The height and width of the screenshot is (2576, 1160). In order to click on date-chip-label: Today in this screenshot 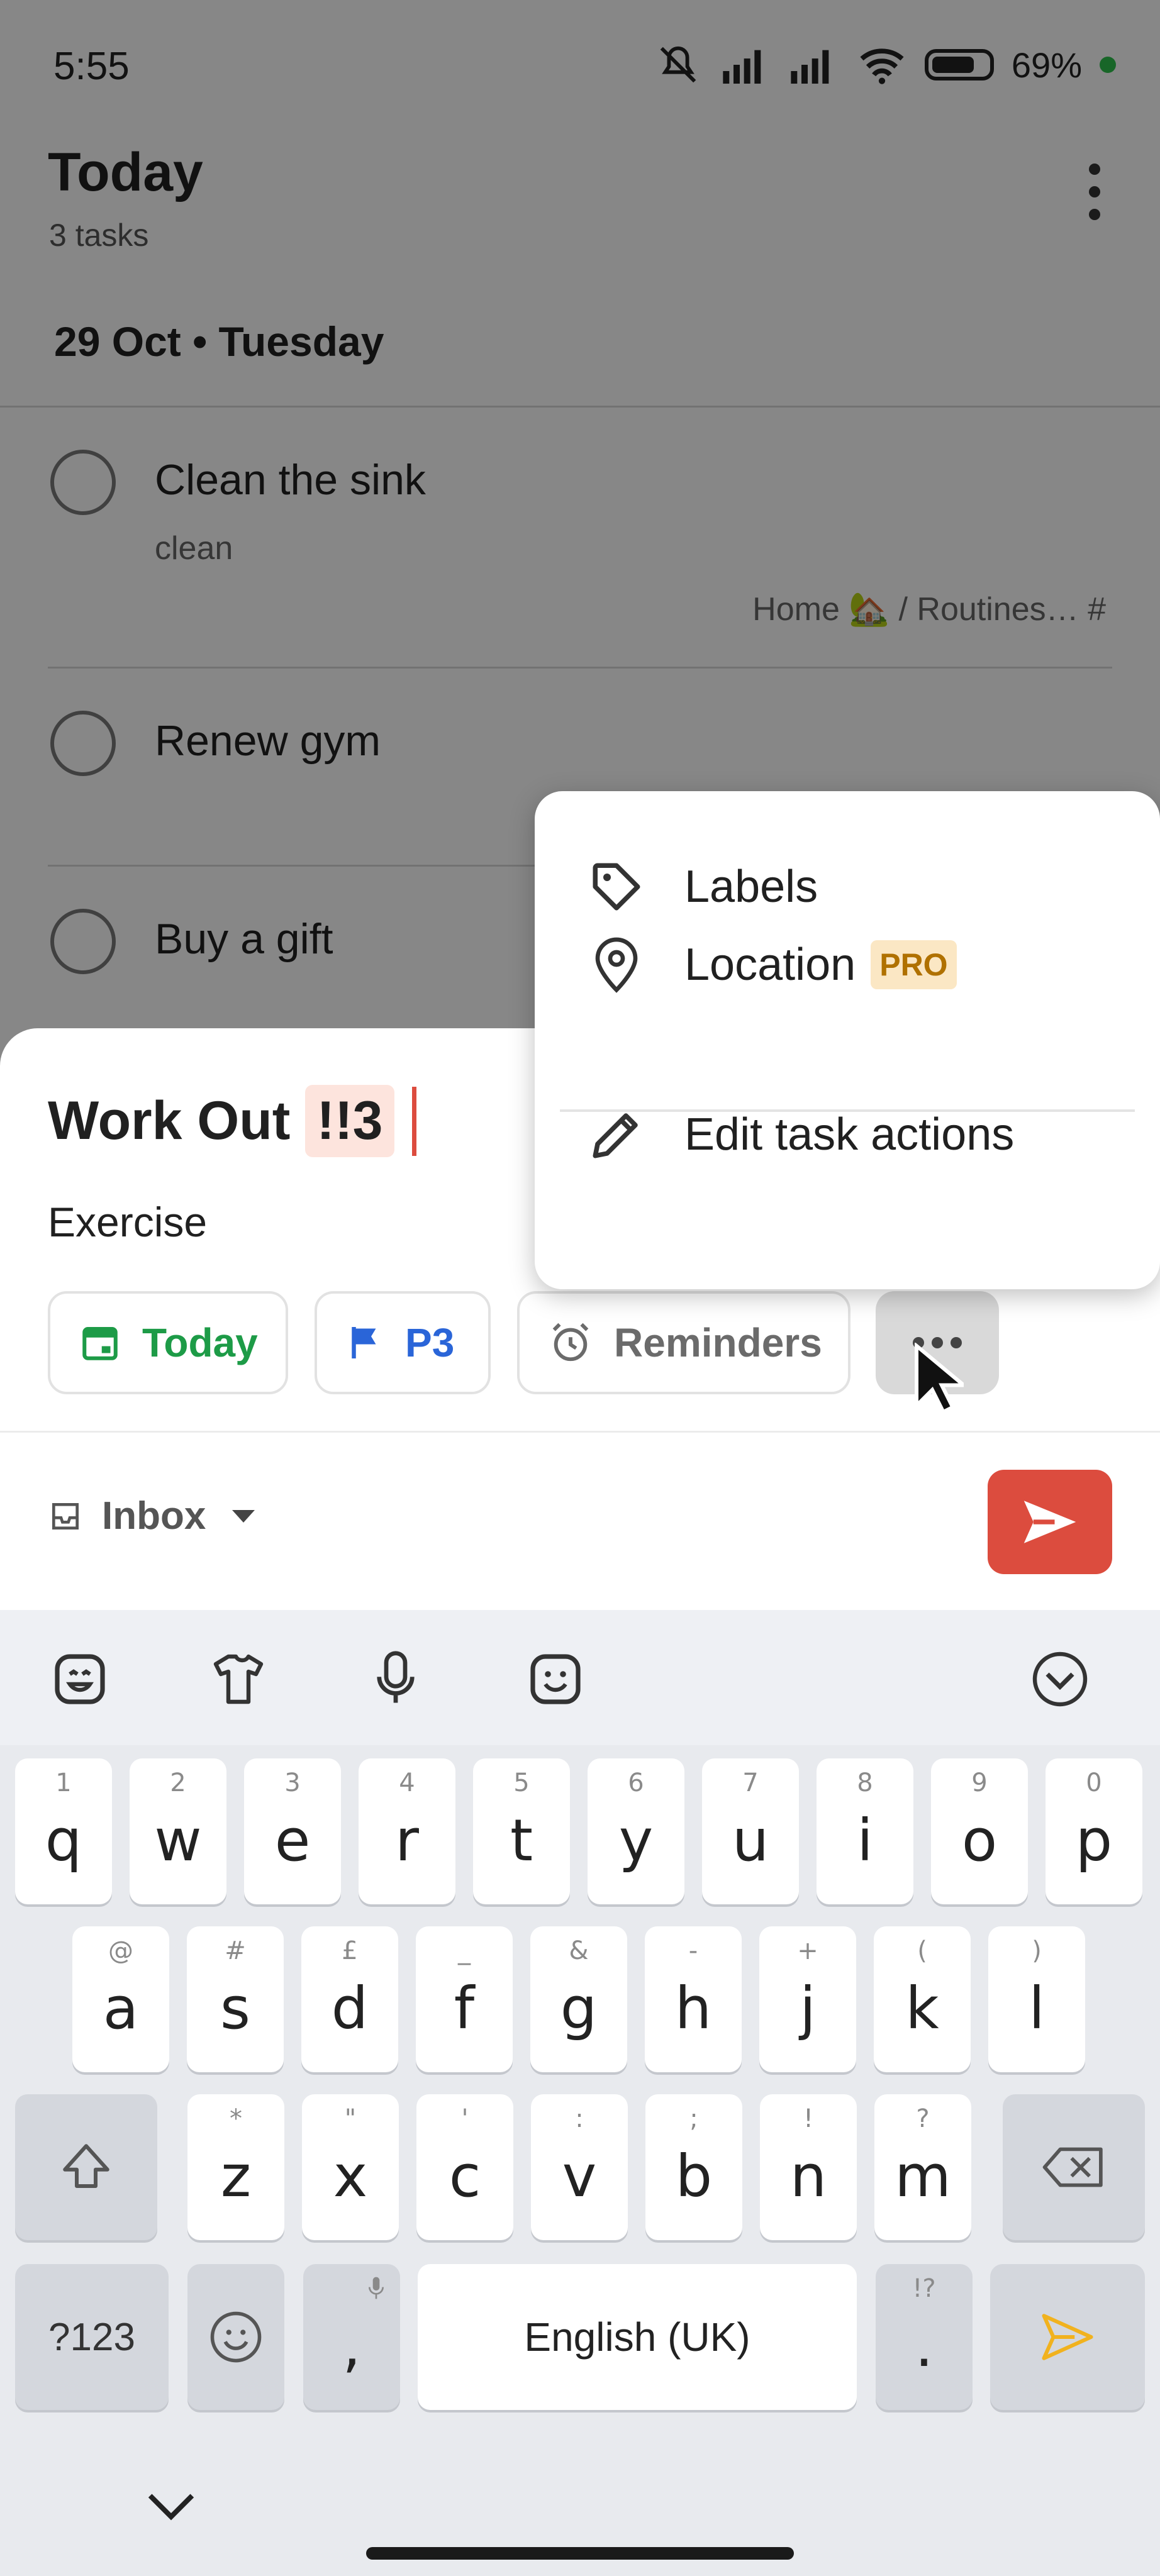, I will do `click(200, 1342)`.